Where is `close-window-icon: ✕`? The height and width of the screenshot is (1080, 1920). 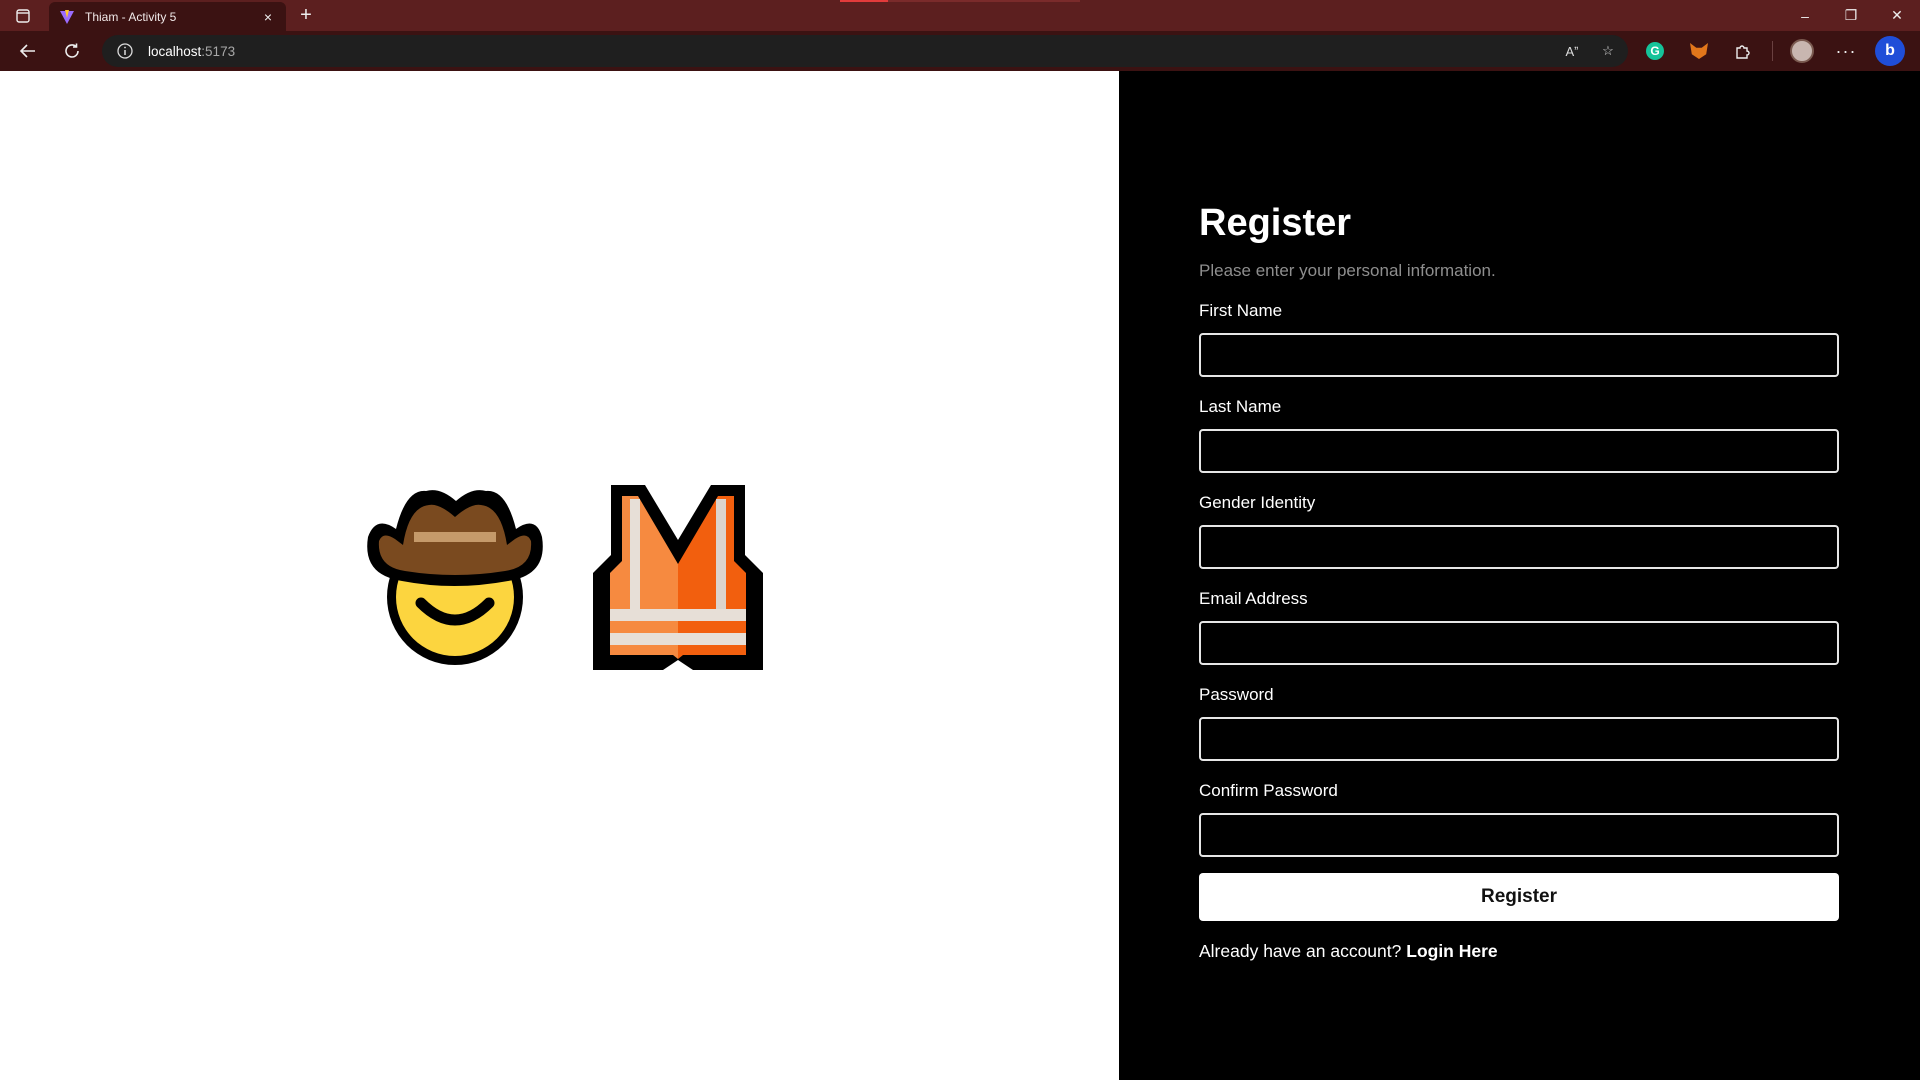 close-window-icon: ✕ is located at coordinates (1897, 15).